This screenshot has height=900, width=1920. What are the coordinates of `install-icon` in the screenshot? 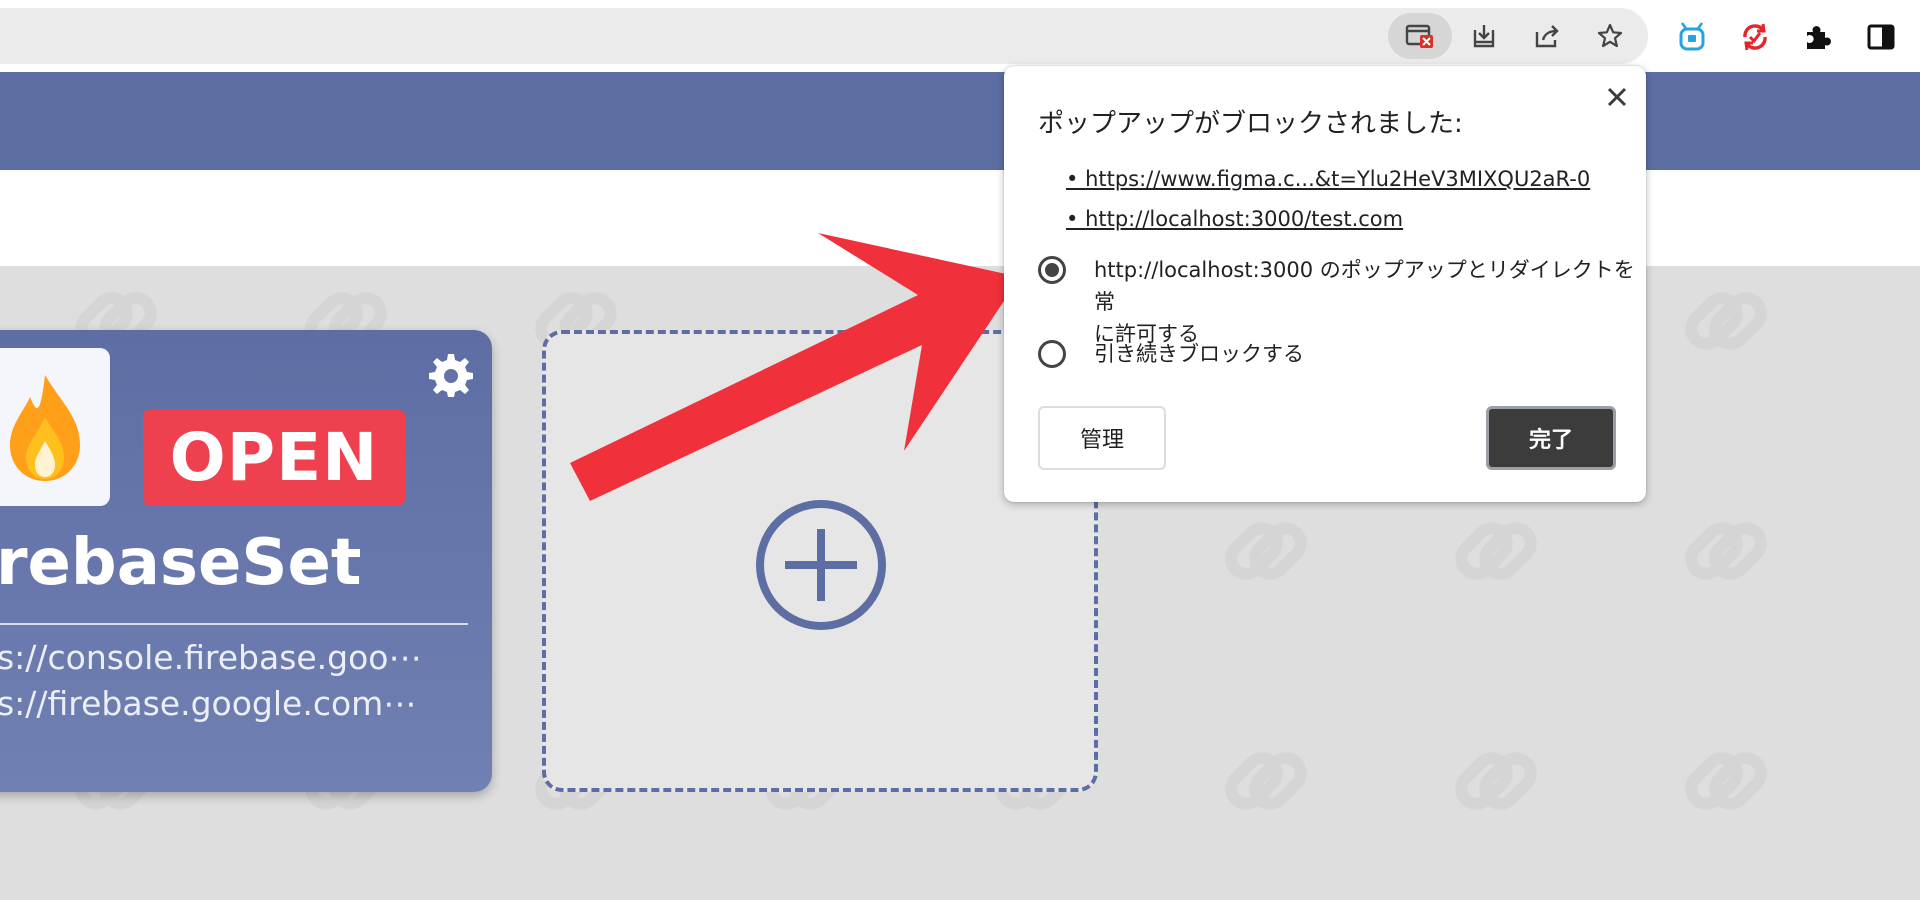 It's located at (1484, 36).